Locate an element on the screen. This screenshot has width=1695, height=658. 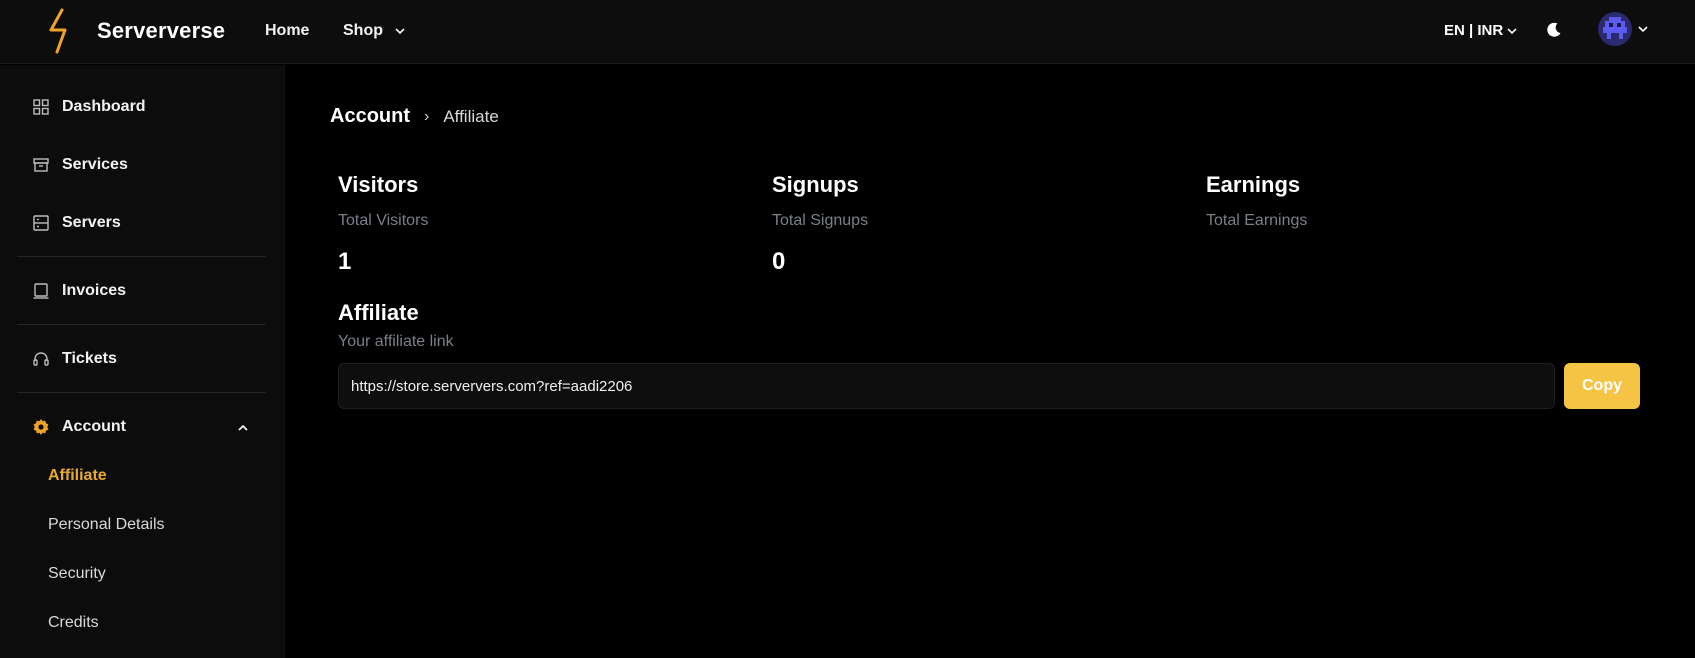
user-menu is located at coordinates (1623, 29).